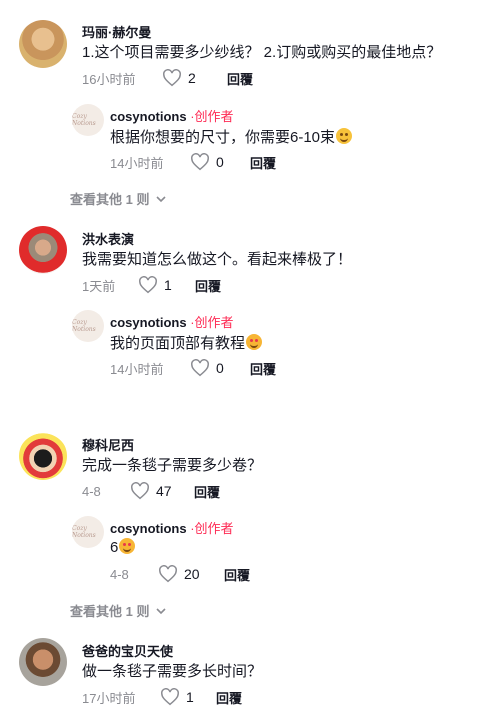  I want to click on comment-meta: 4-8 47 回覆, so click(151, 491).